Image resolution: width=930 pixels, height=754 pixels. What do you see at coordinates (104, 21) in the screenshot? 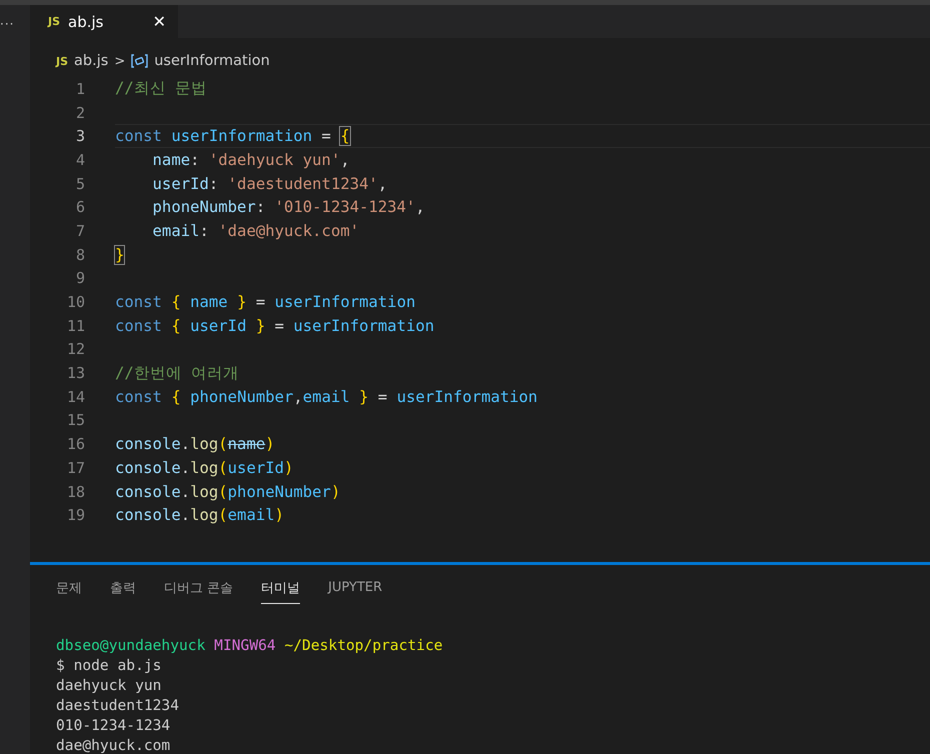
I see `editor-tab: JS ab.js ✕` at bounding box center [104, 21].